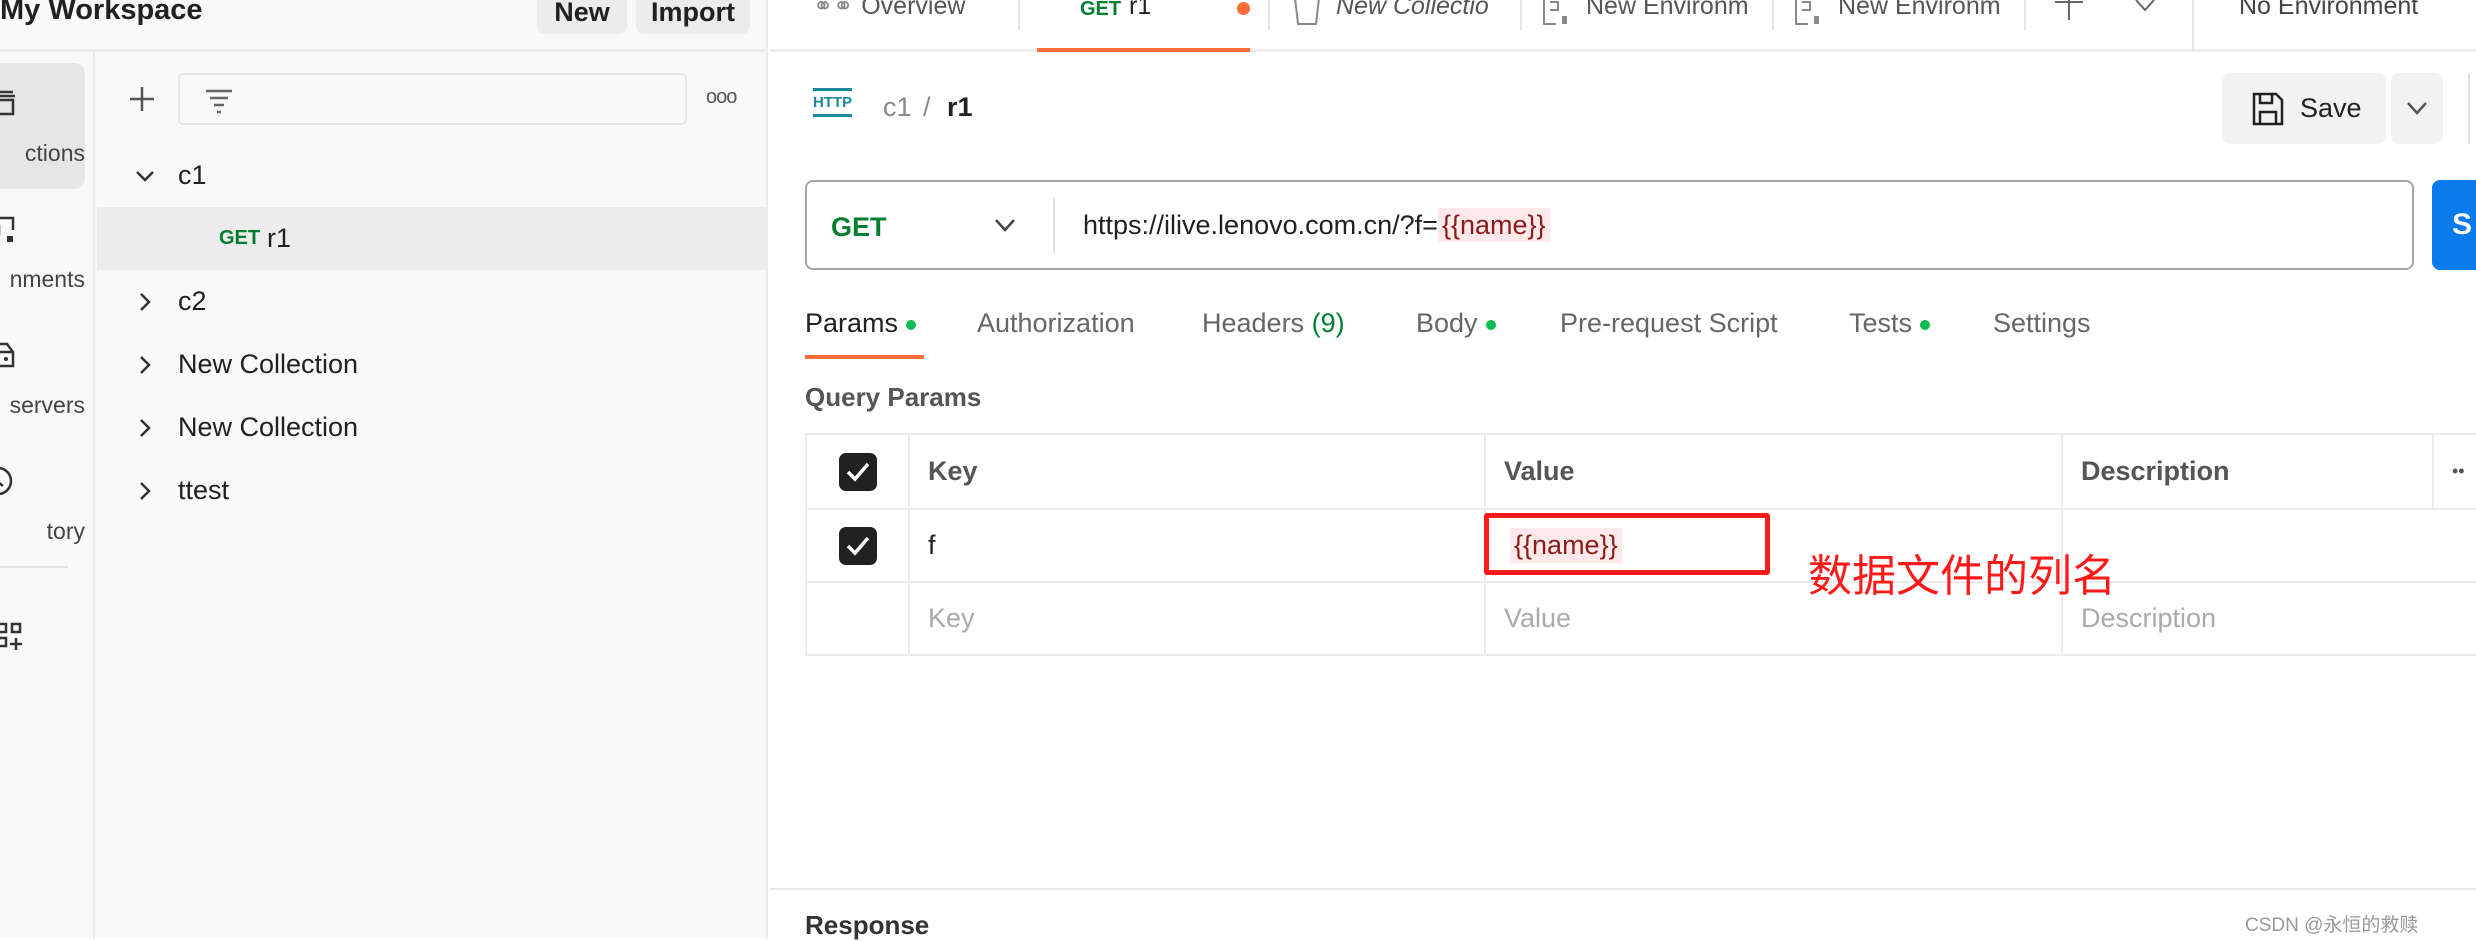 The height and width of the screenshot is (941, 2476). I want to click on tab-settings: Settings, so click(2042, 323).